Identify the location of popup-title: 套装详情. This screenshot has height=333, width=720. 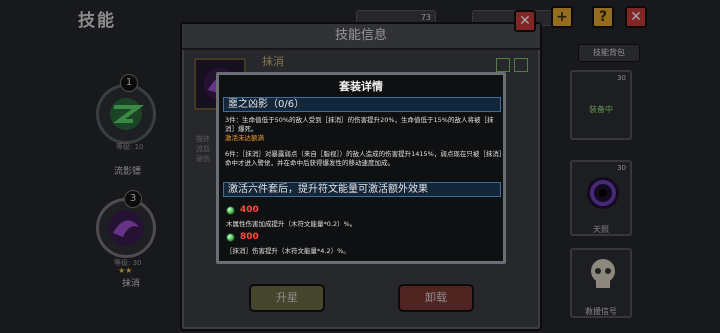
(361, 86).